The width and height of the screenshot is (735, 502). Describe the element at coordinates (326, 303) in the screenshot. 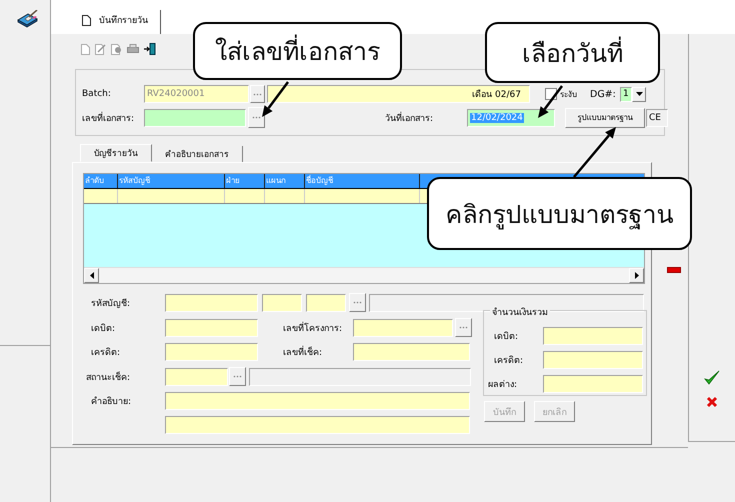

I see `section-field` at that location.